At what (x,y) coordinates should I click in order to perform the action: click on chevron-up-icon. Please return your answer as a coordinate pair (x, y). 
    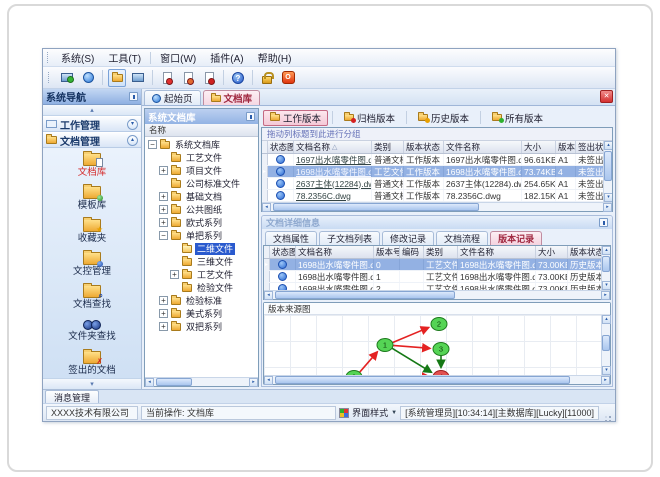
    Looking at the image, I should click on (132, 140).